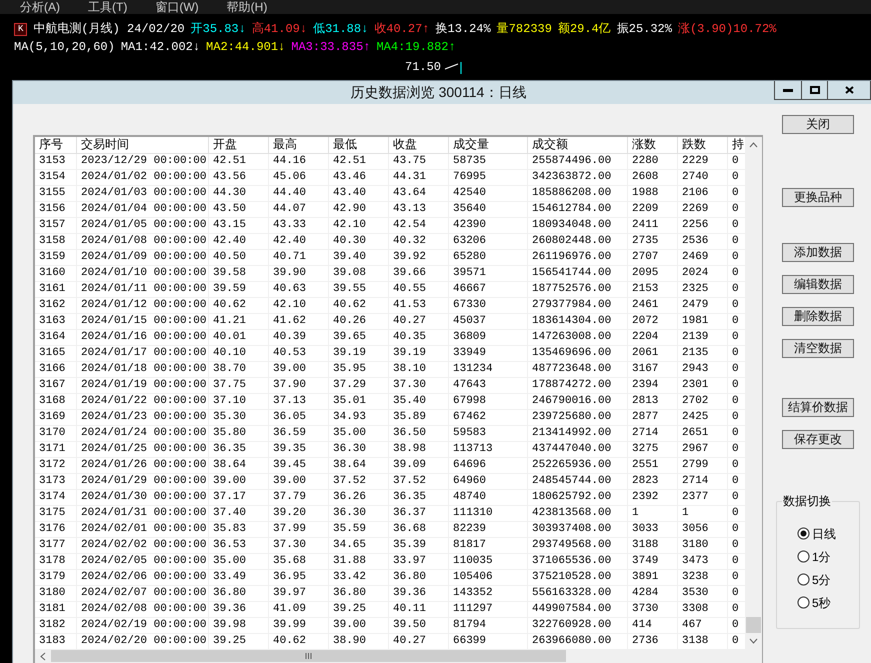 The image size is (871, 663). I want to click on column-header: 涨数, so click(653, 145).